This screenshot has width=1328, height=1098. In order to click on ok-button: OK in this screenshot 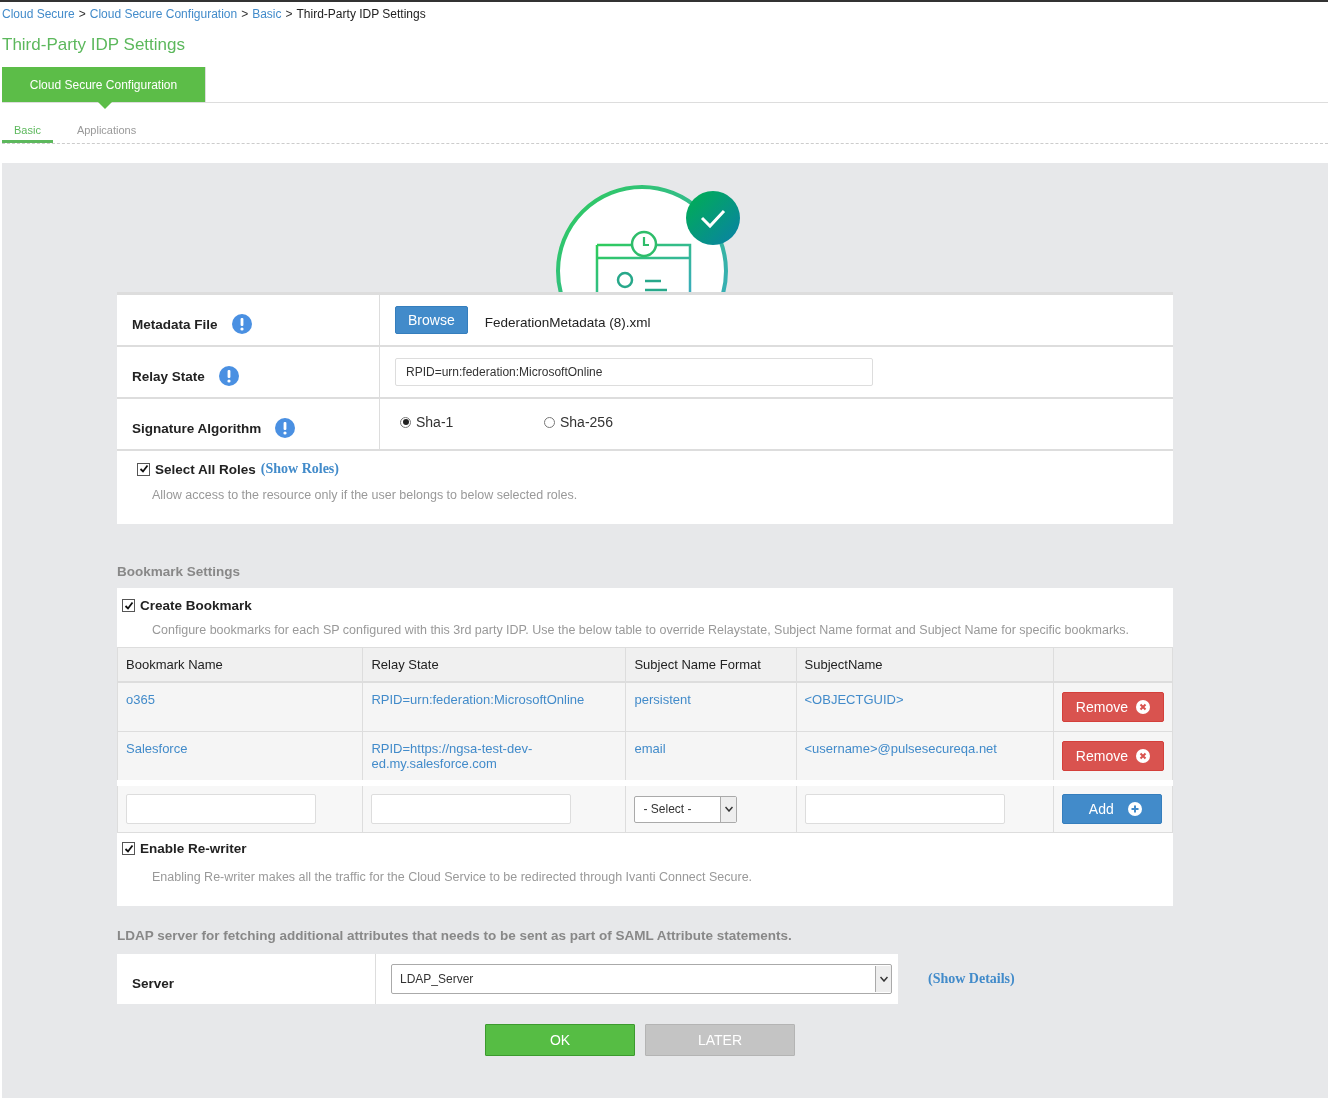, I will do `click(560, 1040)`.